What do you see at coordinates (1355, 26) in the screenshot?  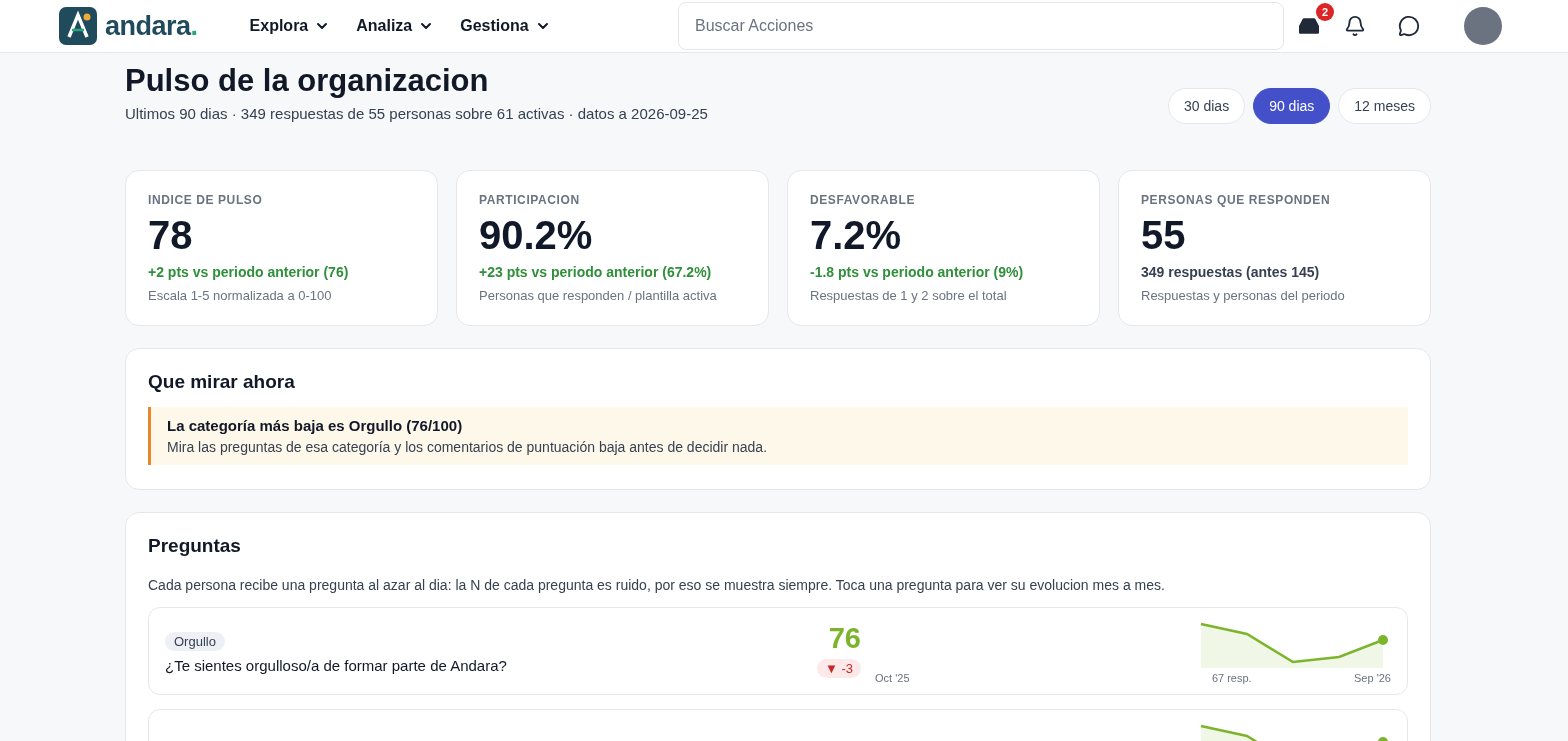 I see `bell-icon` at bounding box center [1355, 26].